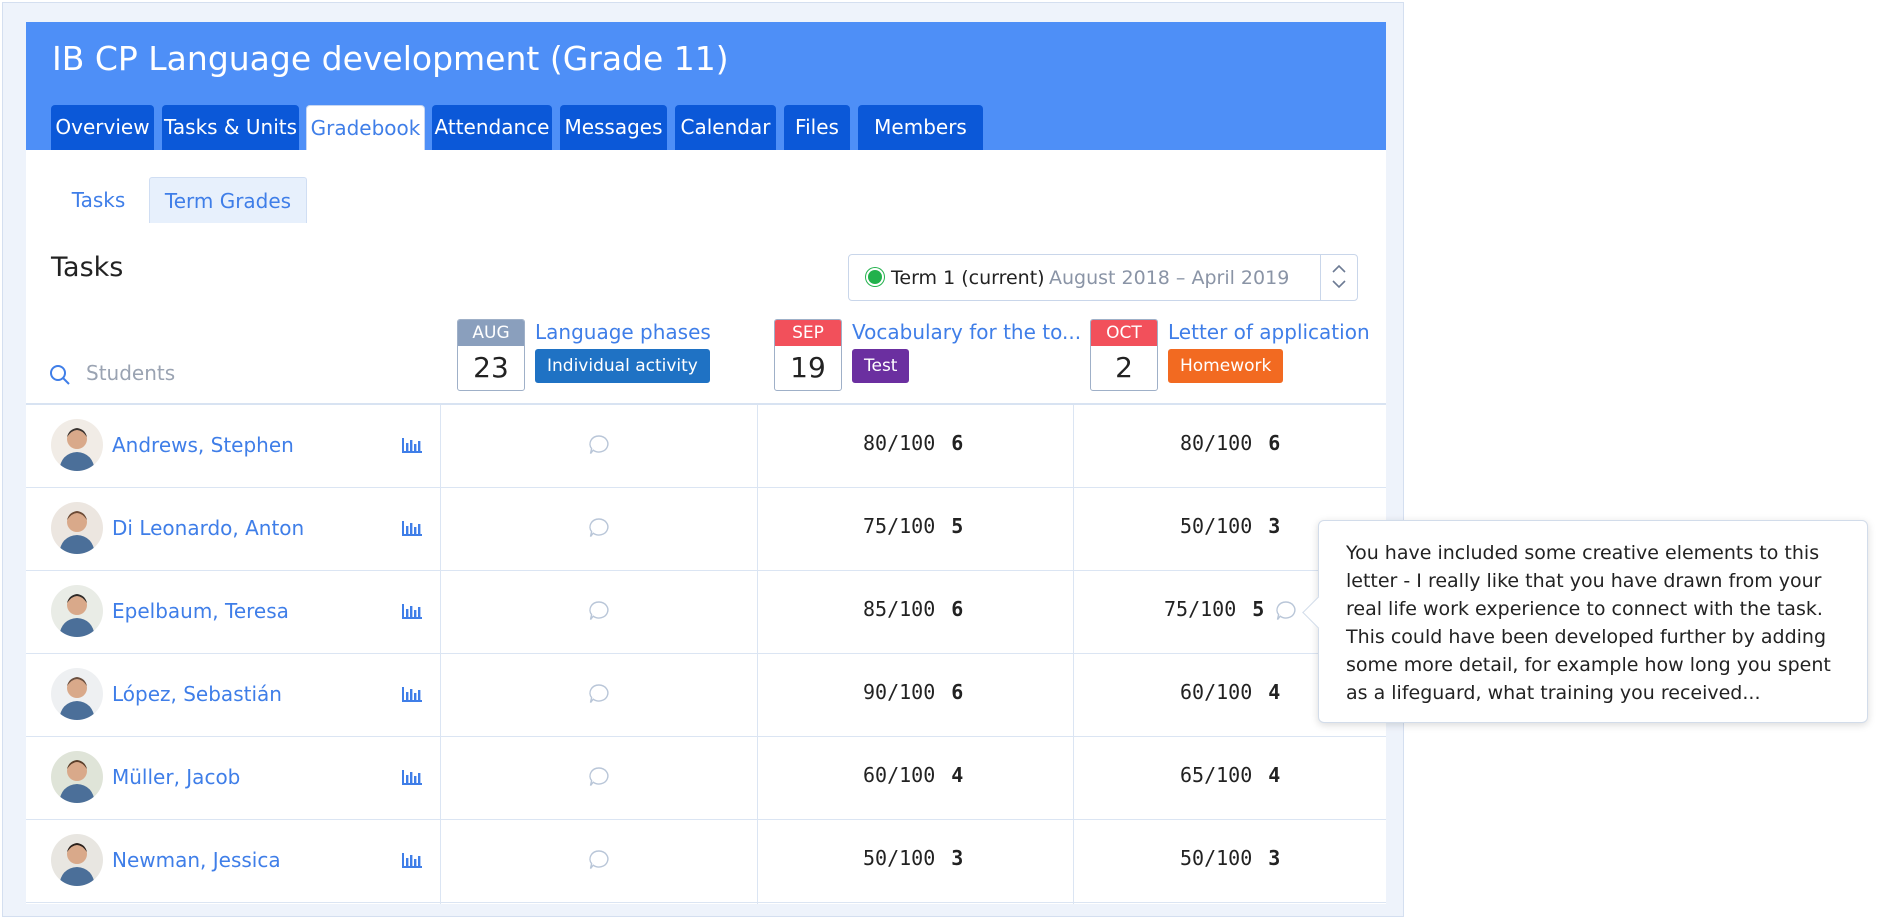 The width and height of the screenshot is (1878, 920). Describe the element at coordinates (725, 127) in the screenshot. I see `tab-calendar: Calendar` at that location.